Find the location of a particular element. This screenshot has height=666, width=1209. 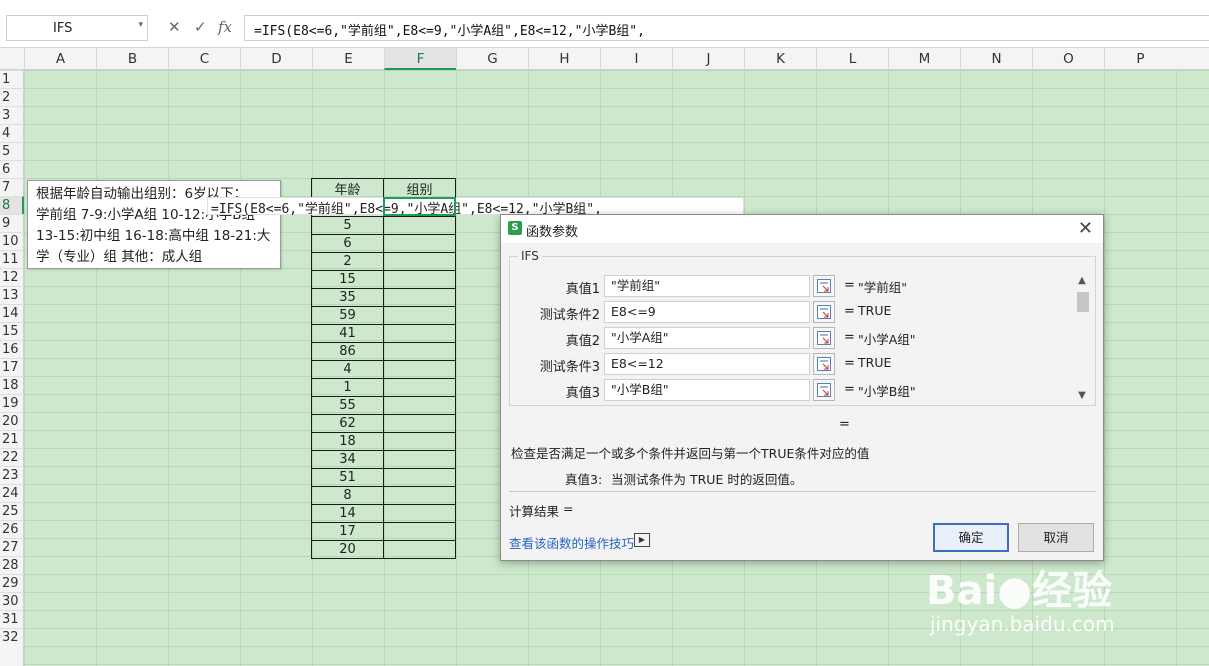

column-header-e: E is located at coordinates (348, 59).